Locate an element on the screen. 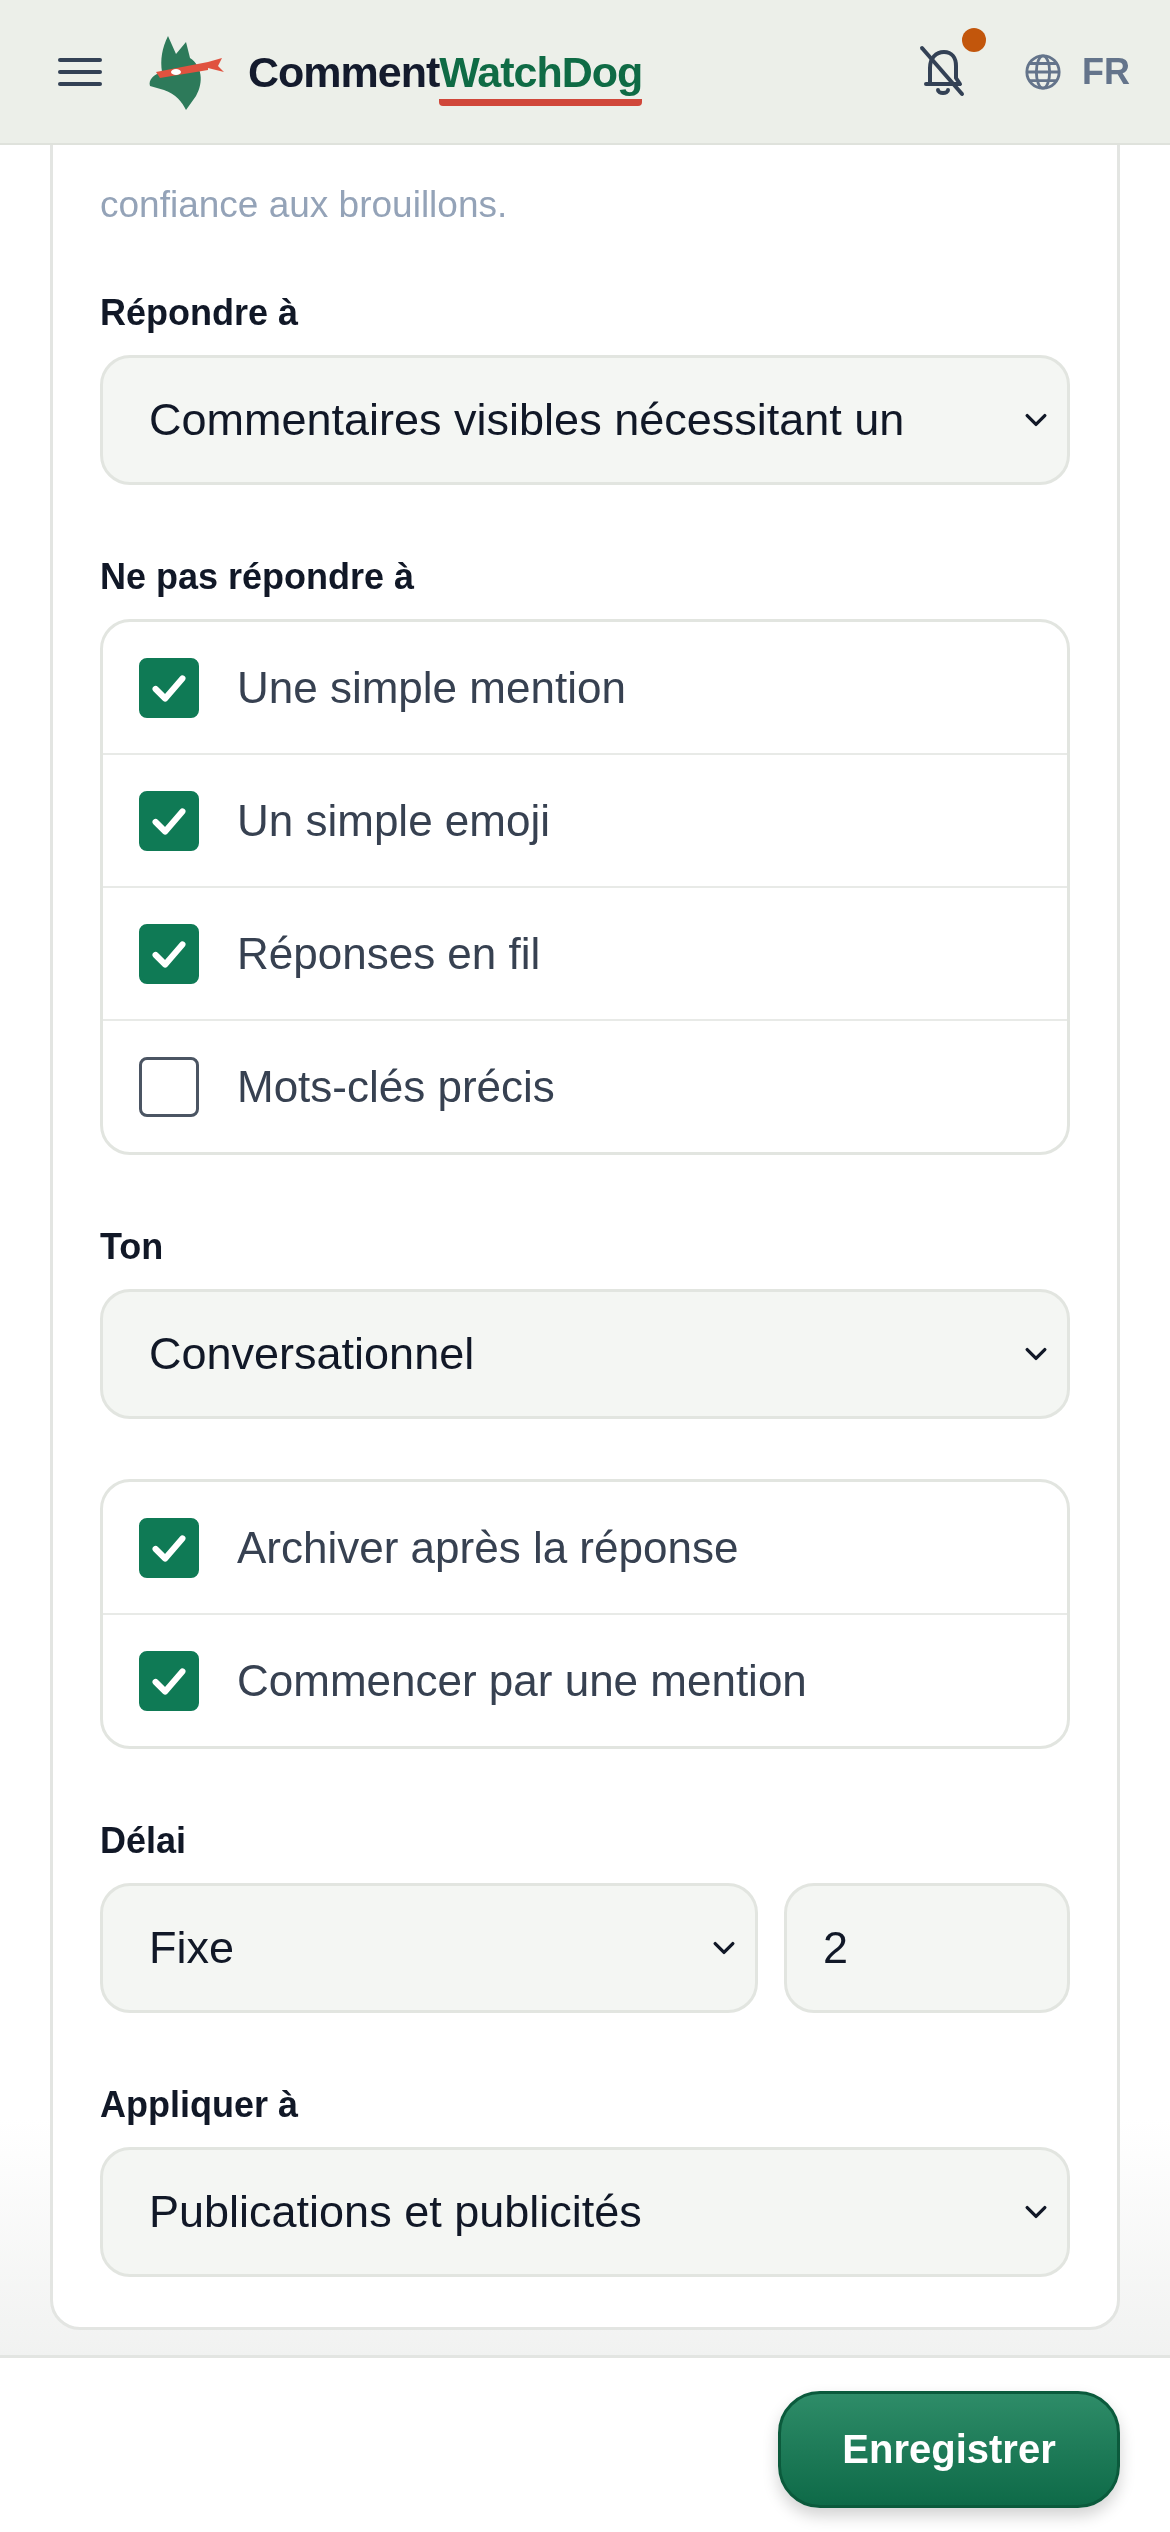 This screenshot has width=1170, height=2532. field-label: Répondre à is located at coordinates (200, 313).